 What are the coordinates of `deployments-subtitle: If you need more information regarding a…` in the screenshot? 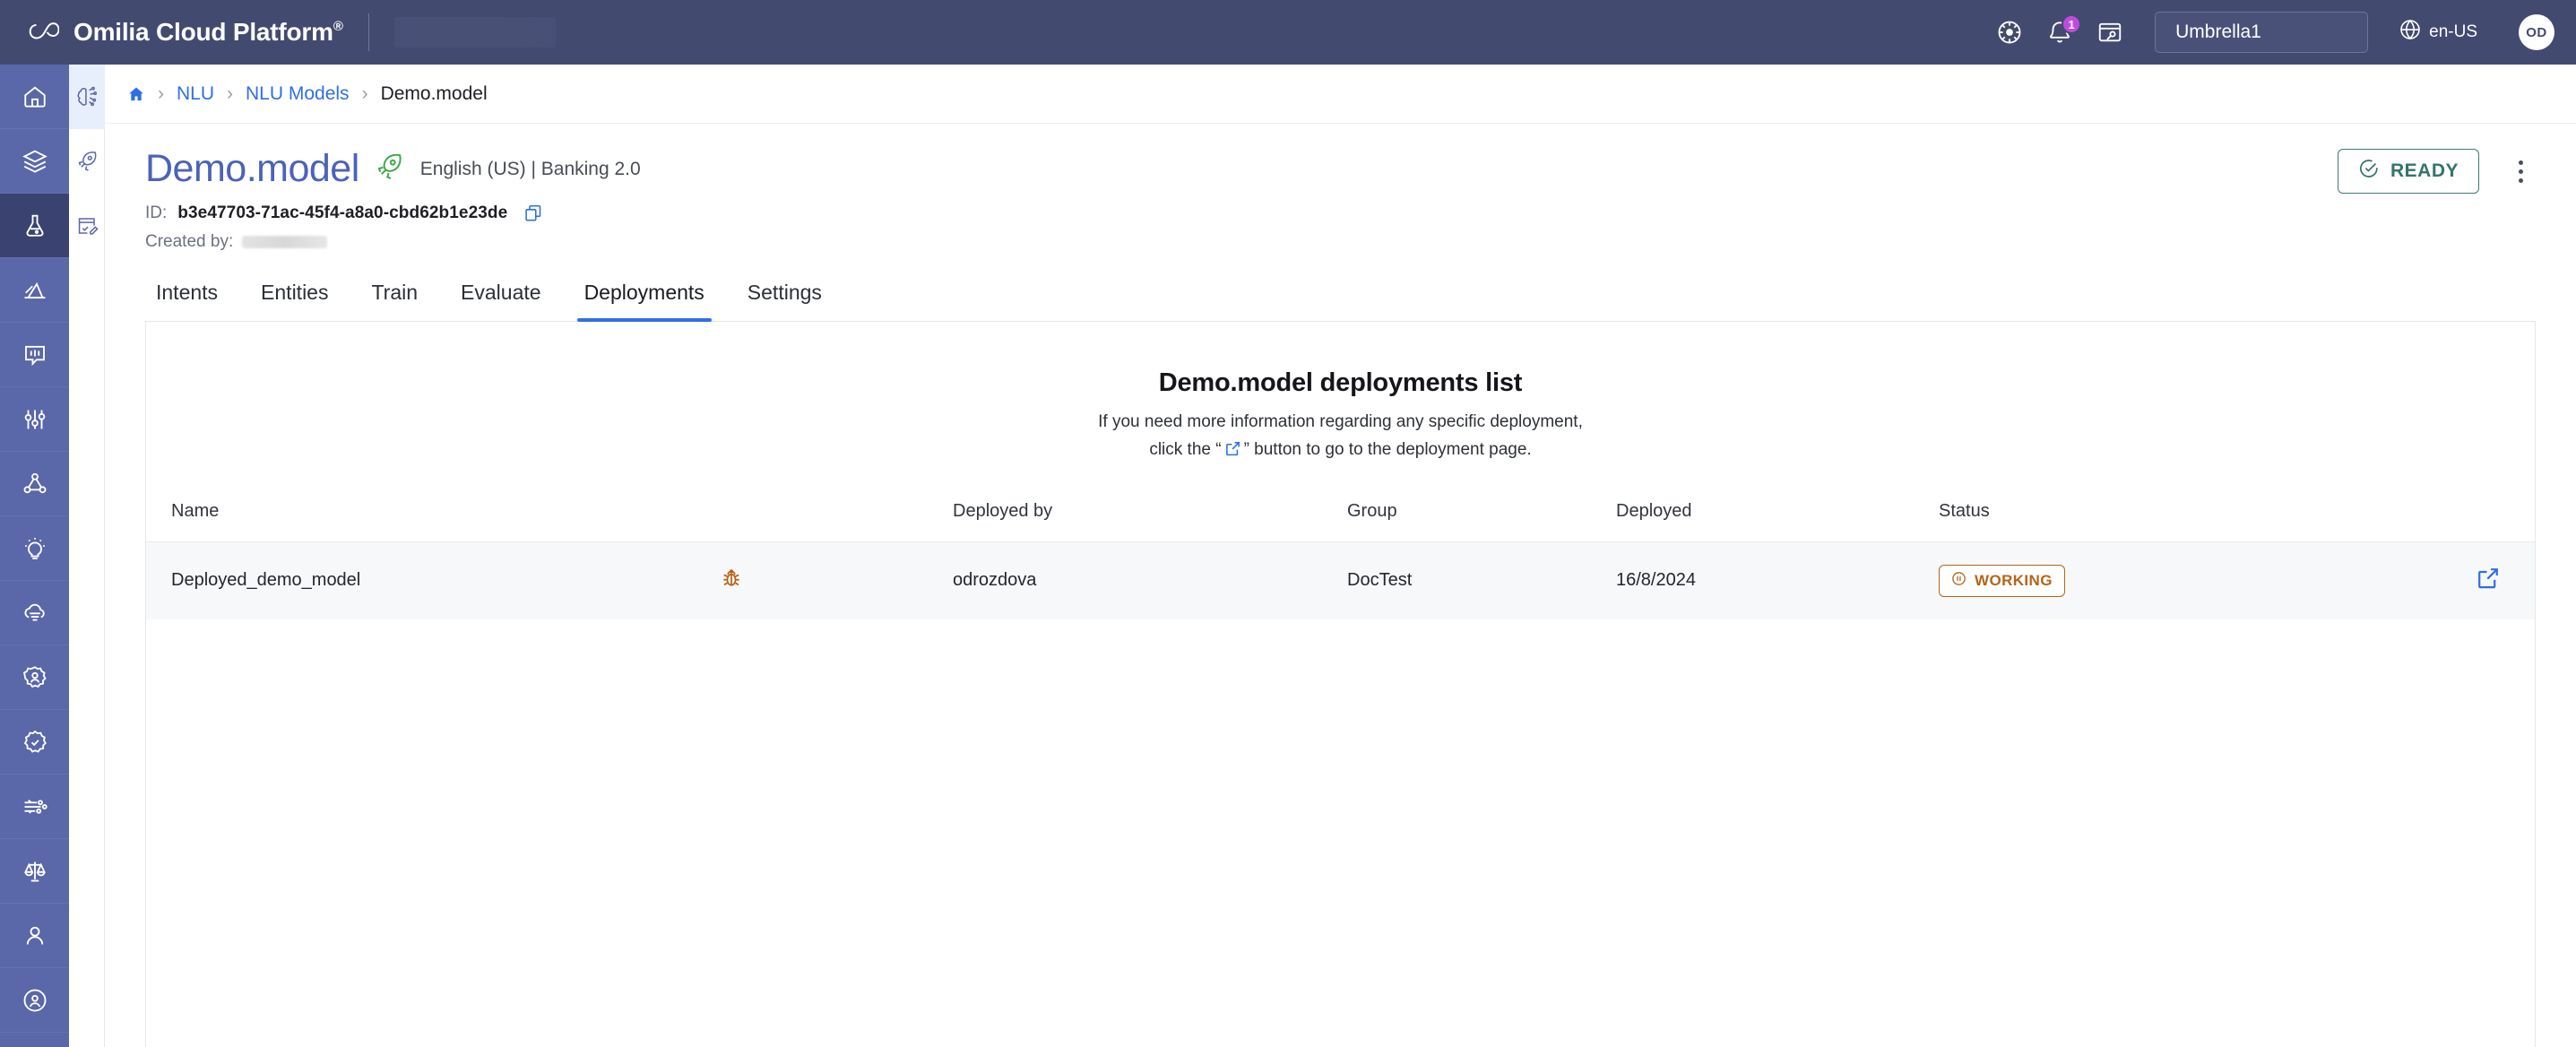 It's located at (1340, 436).